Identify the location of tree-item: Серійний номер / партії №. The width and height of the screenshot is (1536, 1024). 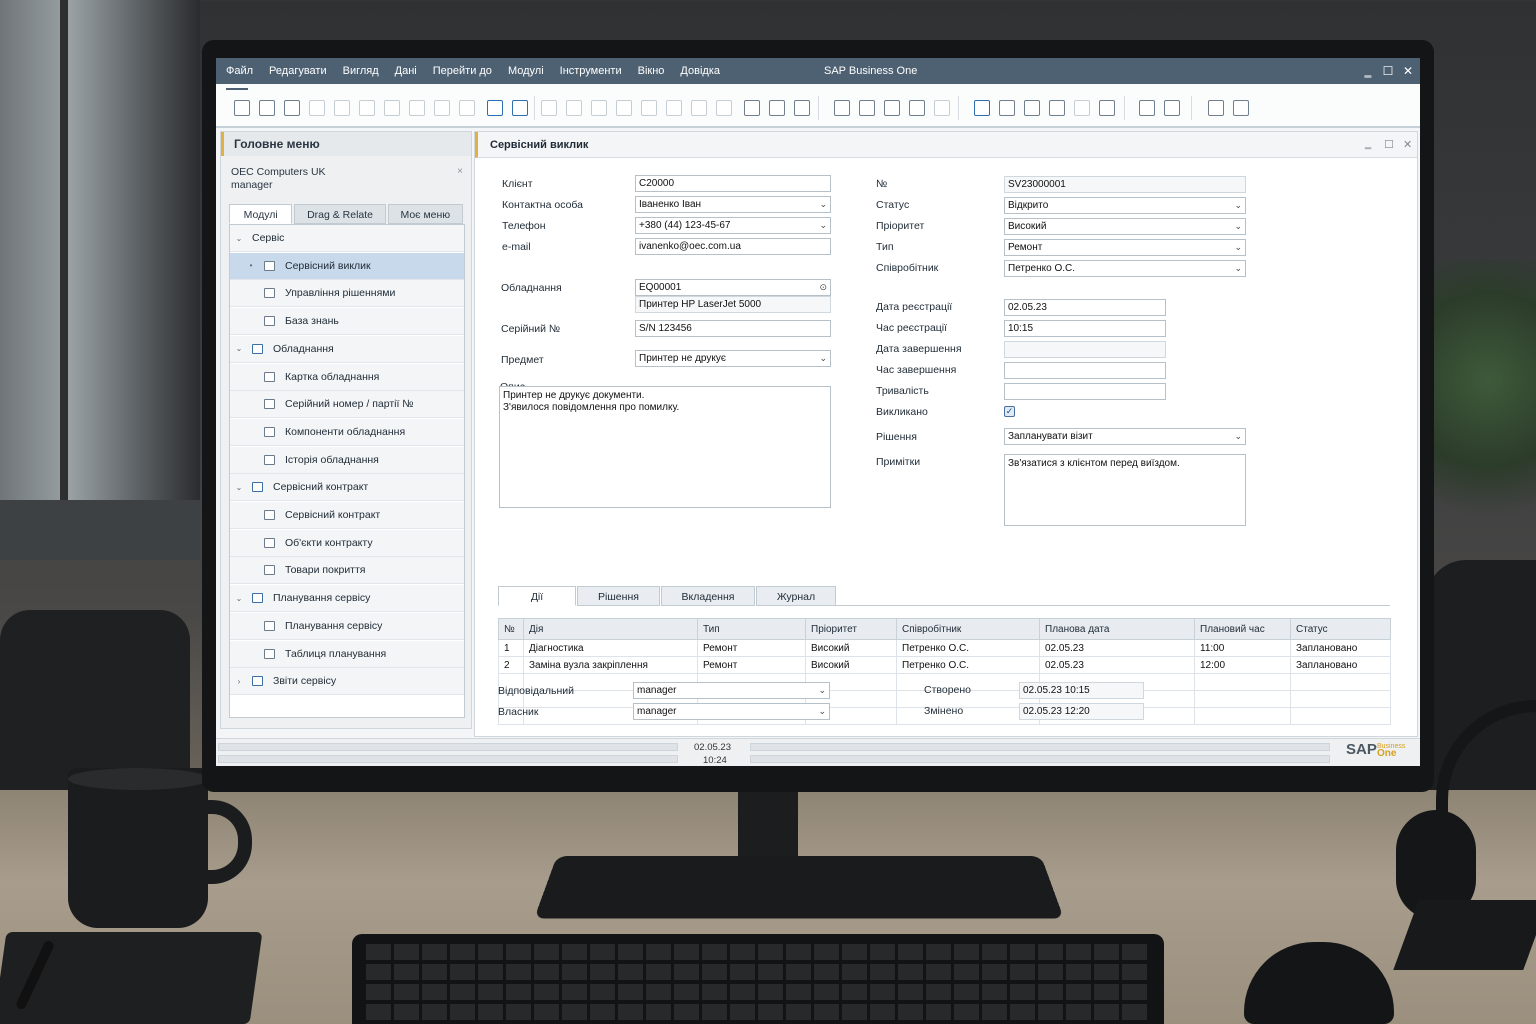
(347, 405).